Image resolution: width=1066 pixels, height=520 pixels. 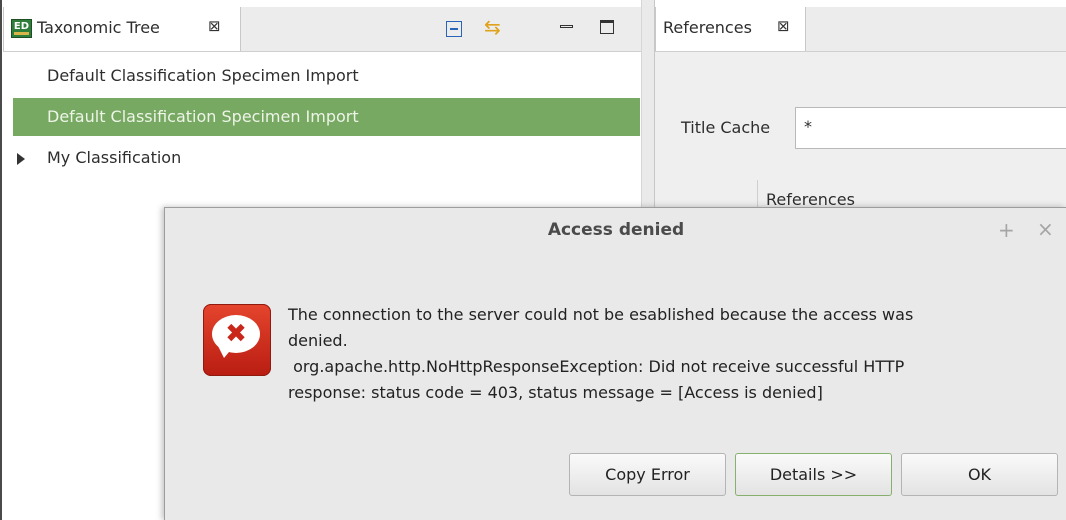 What do you see at coordinates (326, 76) in the screenshot?
I see `tree-item: Default Classification Specimen Import` at bounding box center [326, 76].